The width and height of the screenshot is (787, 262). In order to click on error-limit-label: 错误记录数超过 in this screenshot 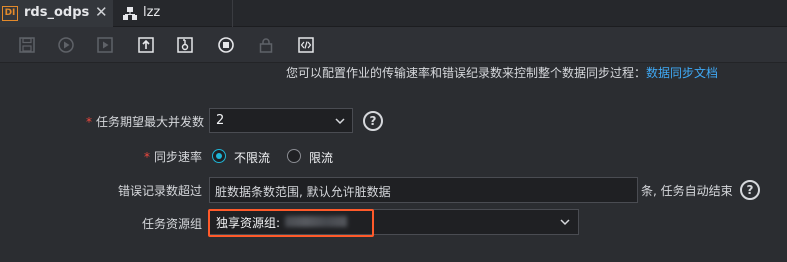, I will do `click(160, 191)`.